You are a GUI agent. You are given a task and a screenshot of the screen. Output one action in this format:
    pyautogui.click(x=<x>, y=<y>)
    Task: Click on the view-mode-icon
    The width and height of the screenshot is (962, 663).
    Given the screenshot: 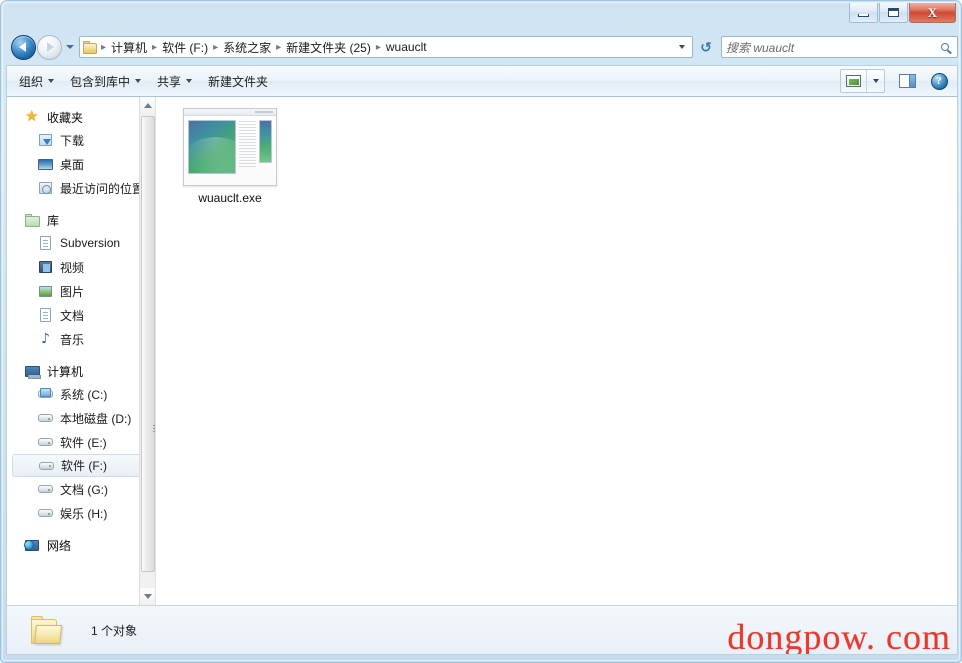 What is the action you would take?
    pyautogui.click(x=854, y=81)
    